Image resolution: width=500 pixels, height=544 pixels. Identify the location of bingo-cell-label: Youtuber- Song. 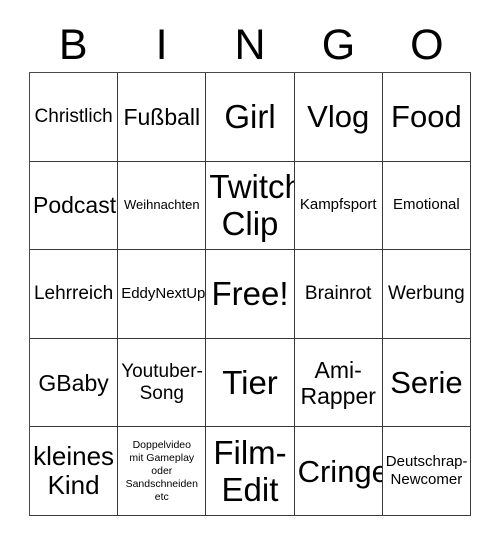
(162, 382).